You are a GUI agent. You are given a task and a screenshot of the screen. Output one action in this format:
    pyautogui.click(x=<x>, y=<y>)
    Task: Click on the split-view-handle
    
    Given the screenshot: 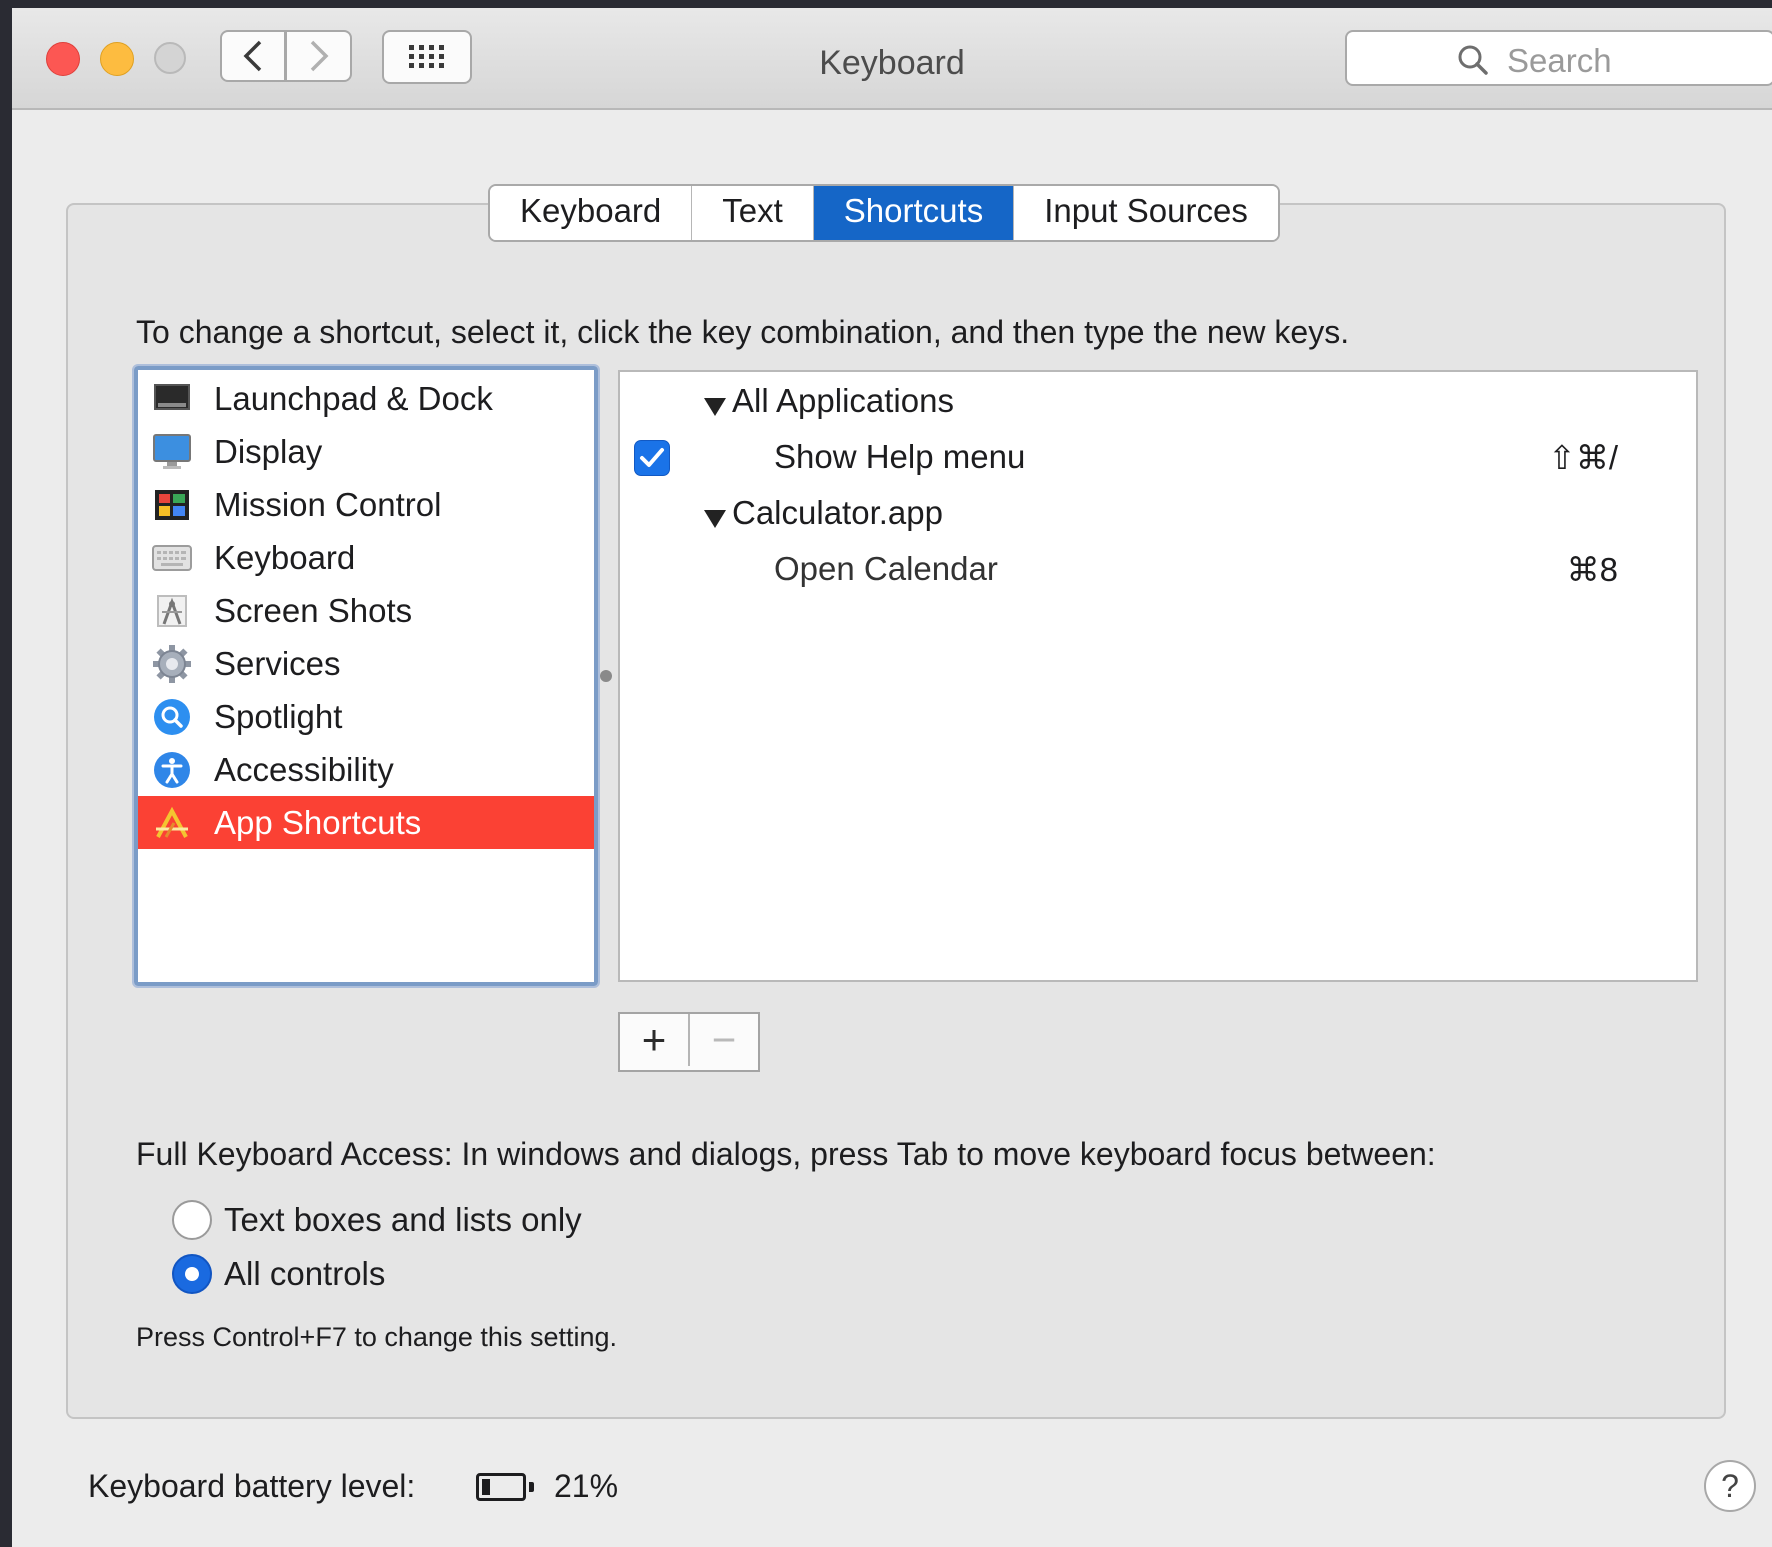 What is the action you would take?
    pyautogui.click(x=606, y=676)
    